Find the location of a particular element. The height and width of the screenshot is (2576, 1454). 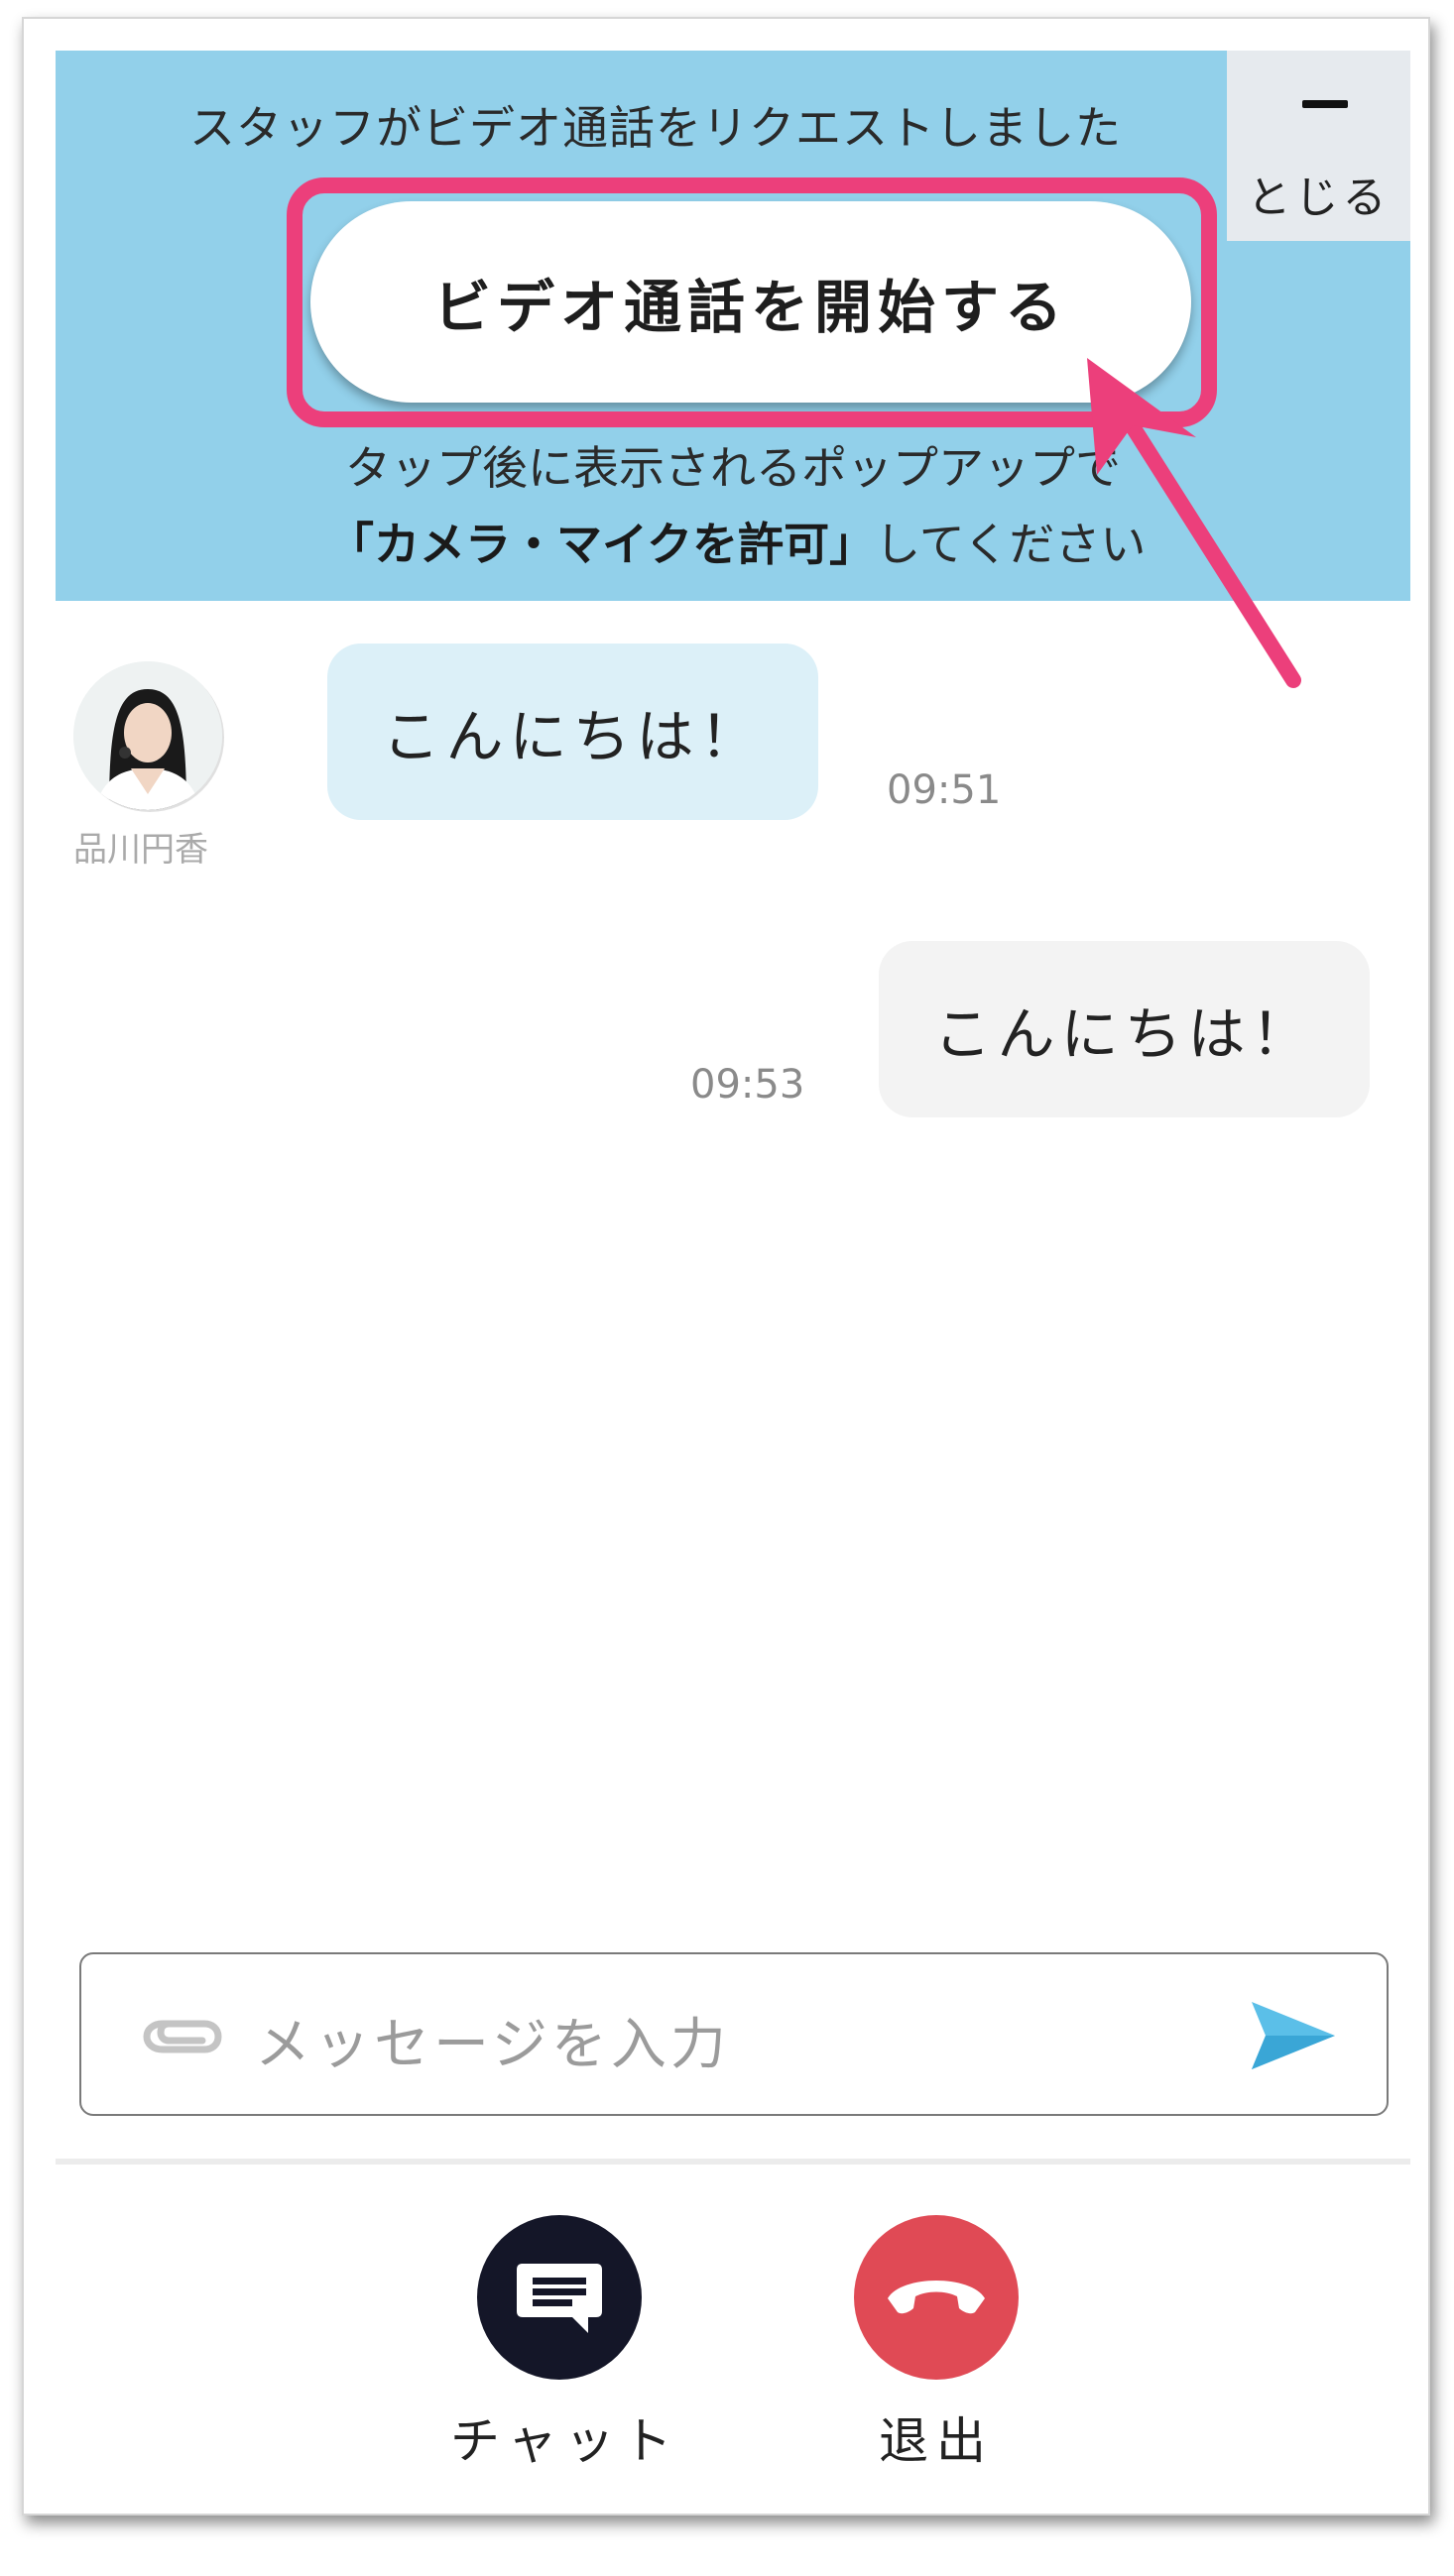

outgoing-message-time: 09:53 is located at coordinates (747, 1085).